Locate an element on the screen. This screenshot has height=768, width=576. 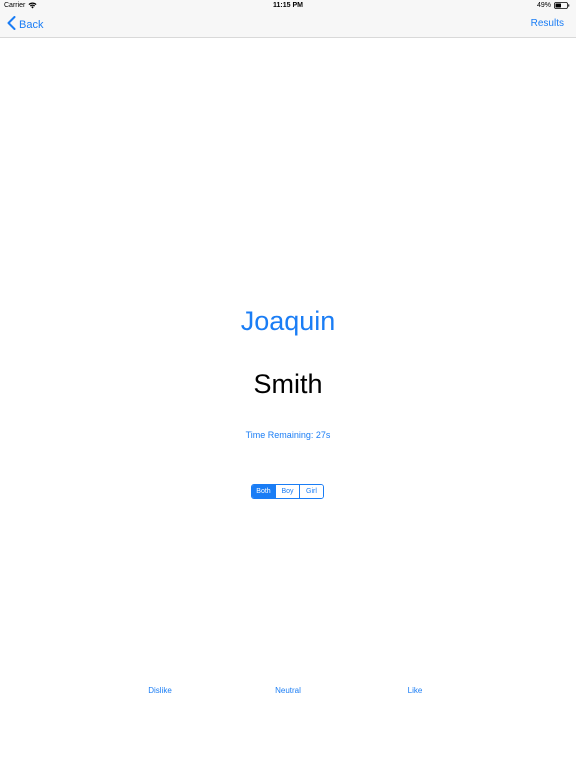
navigation-bar: Back Results is located at coordinates (288, 25).